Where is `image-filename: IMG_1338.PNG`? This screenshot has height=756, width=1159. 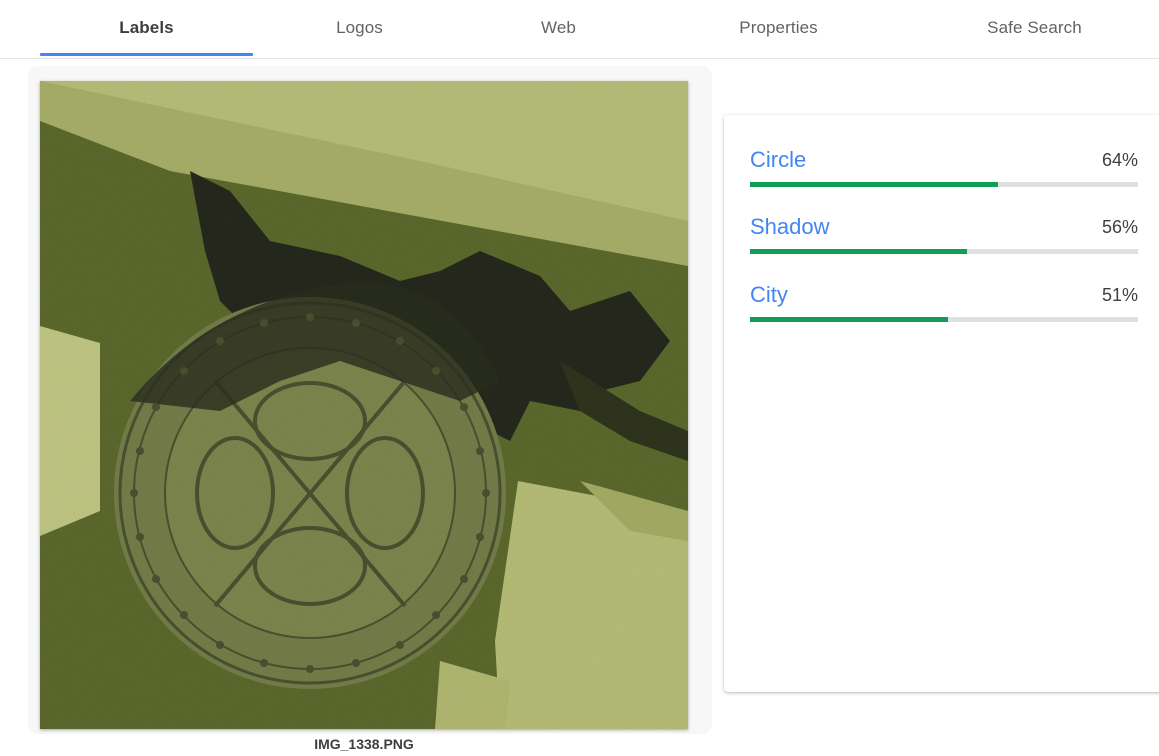
image-filename: IMG_1338.PNG is located at coordinates (364, 744).